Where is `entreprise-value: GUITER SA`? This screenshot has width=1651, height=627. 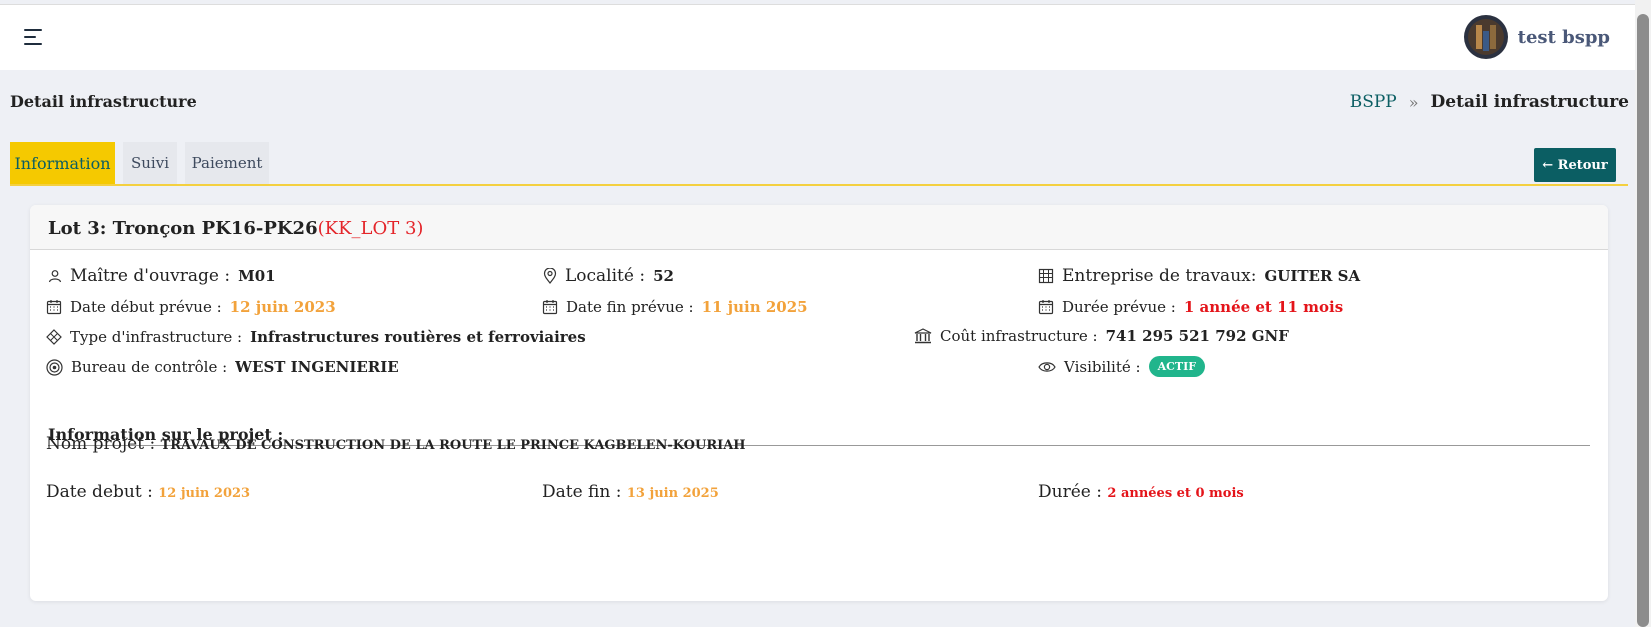 entreprise-value: GUITER SA is located at coordinates (1312, 276).